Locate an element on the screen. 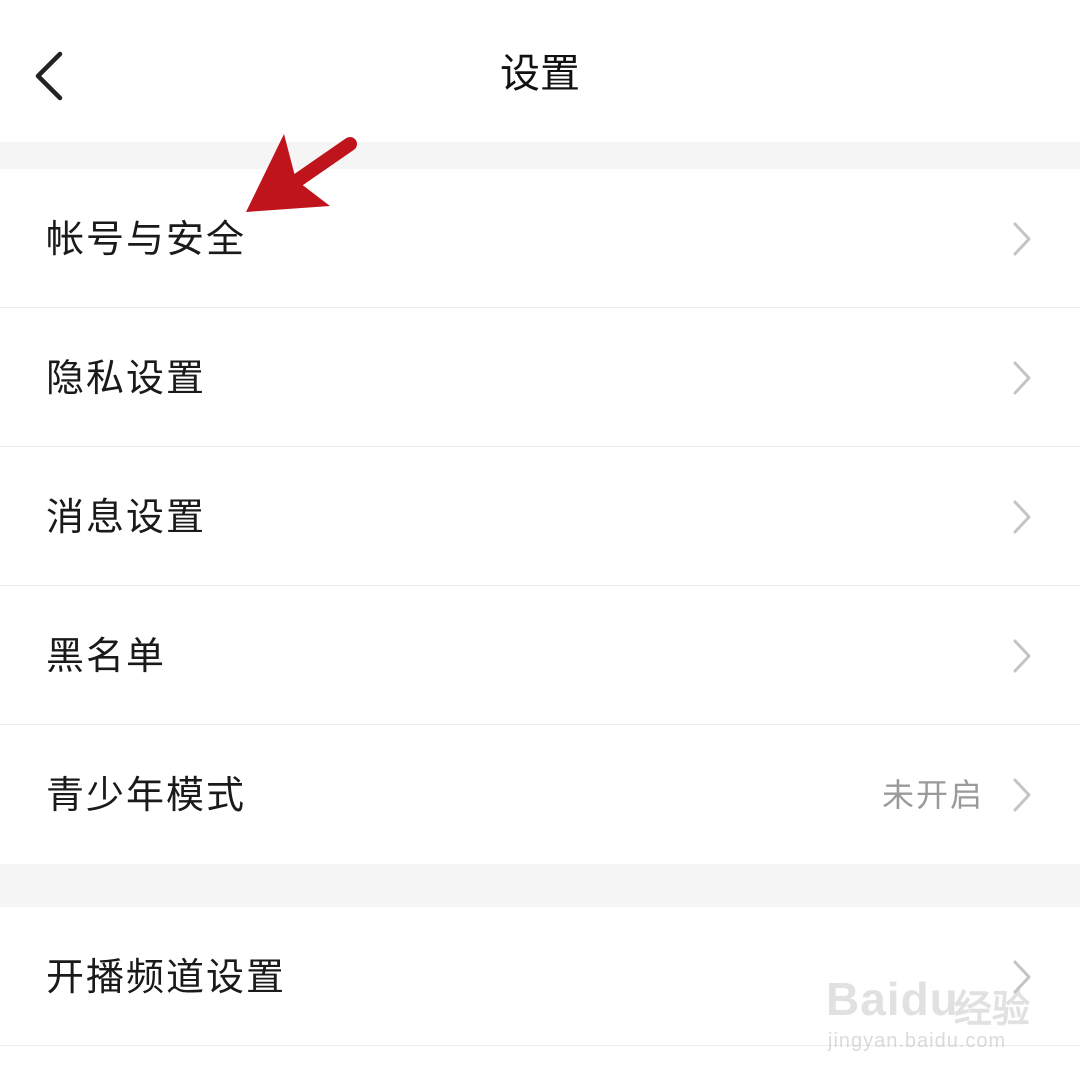 The width and height of the screenshot is (1080, 1080). nav-bar: 设置 is located at coordinates (540, 71).